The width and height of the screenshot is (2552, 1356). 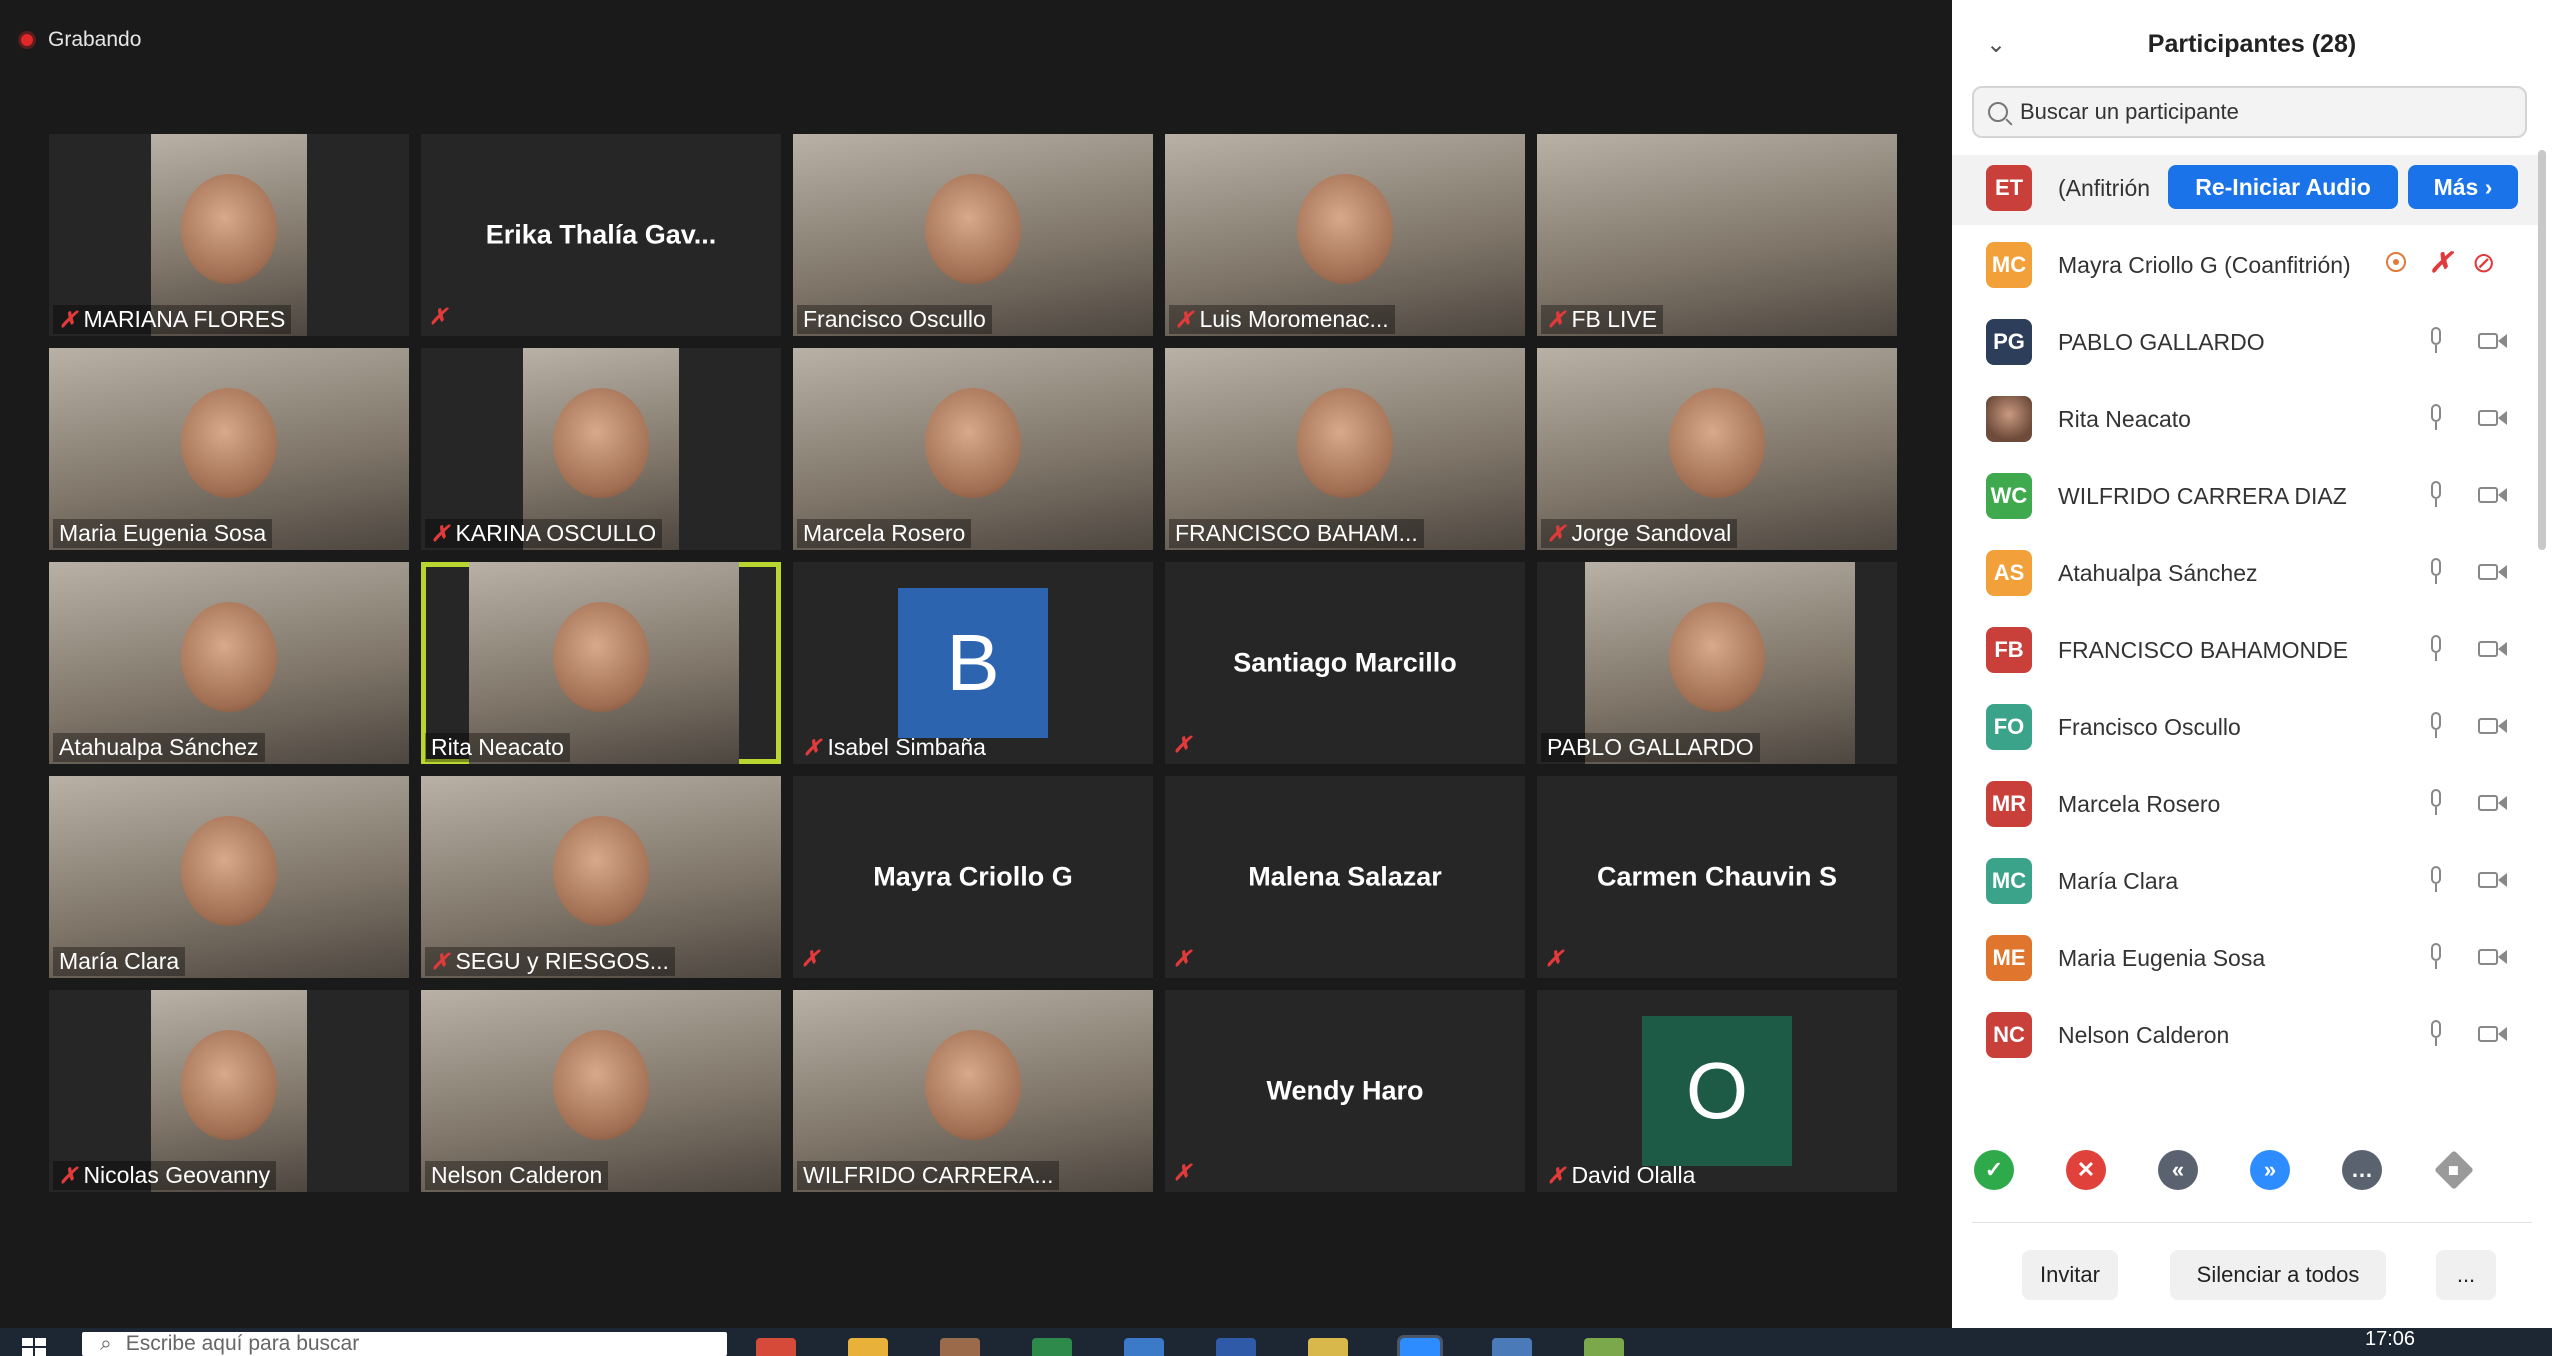 I want to click on taskbar-search-placeholder: Escribe aquí para buscar, so click(x=242, y=1343).